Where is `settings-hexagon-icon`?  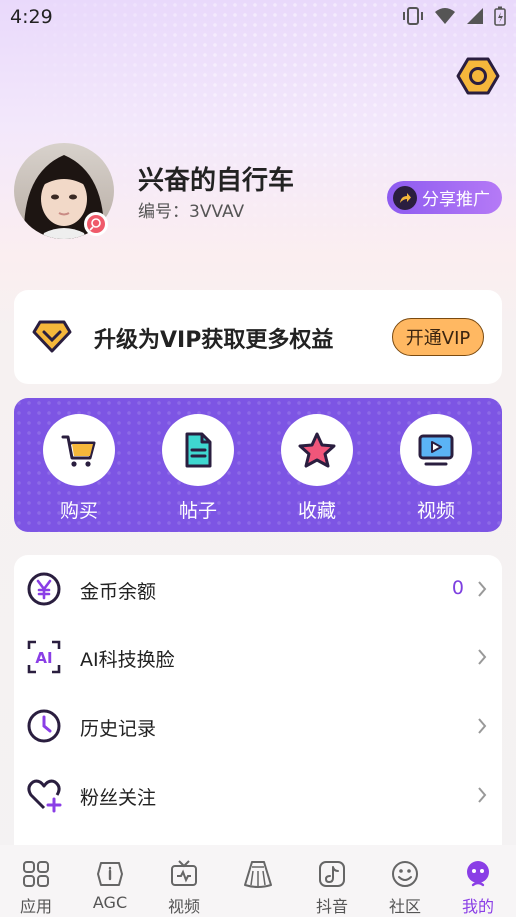
settings-hexagon-icon is located at coordinates (478, 76).